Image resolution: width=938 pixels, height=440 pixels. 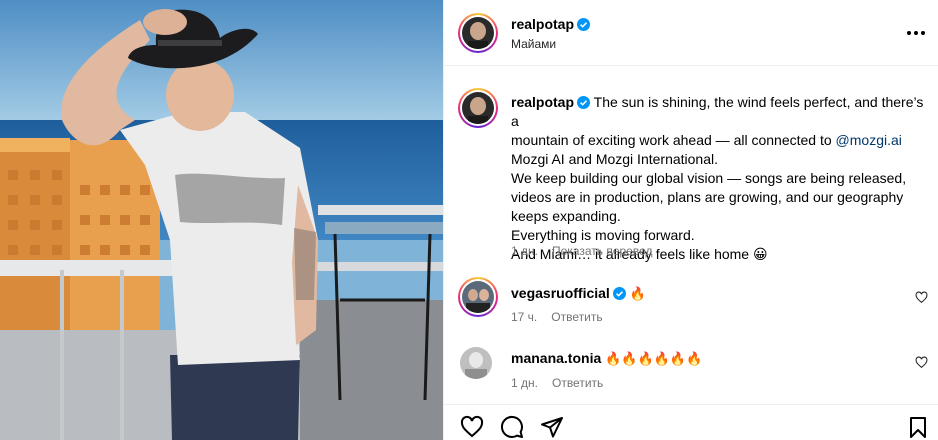 What do you see at coordinates (916, 33) in the screenshot?
I see `more-options-icon` at bounding box center [916, 33].